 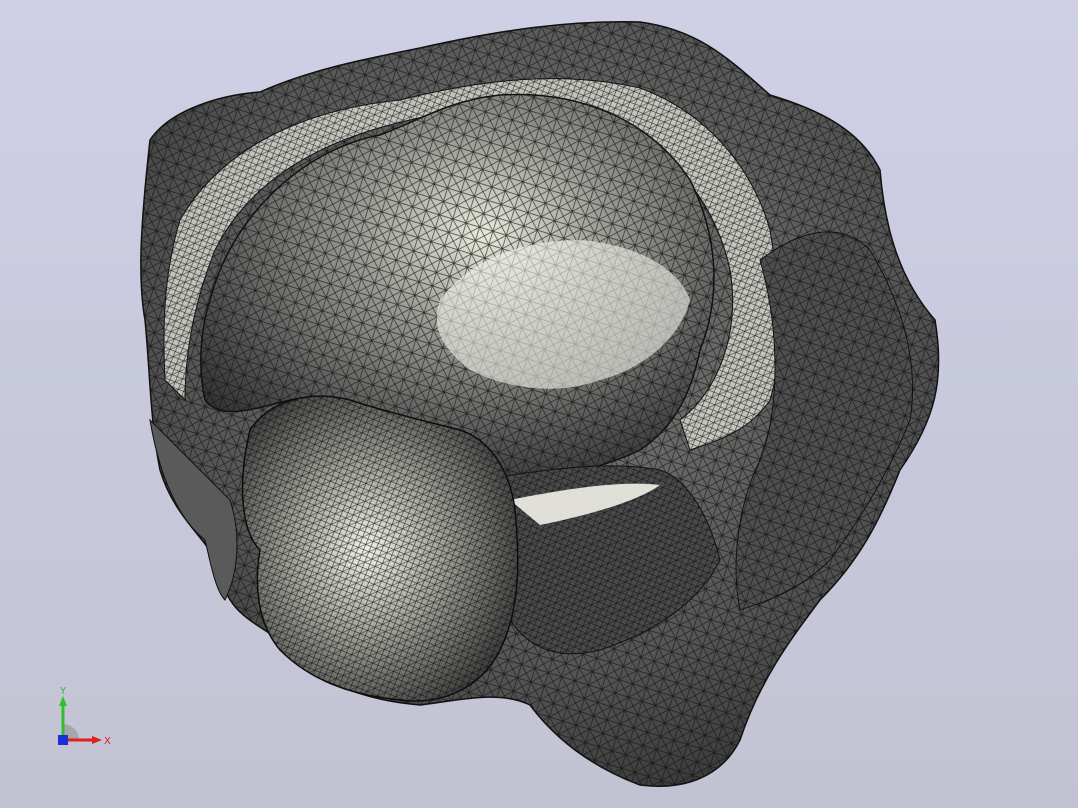 I want to click on axis-triad: Y X, so click(x=84, y=716).